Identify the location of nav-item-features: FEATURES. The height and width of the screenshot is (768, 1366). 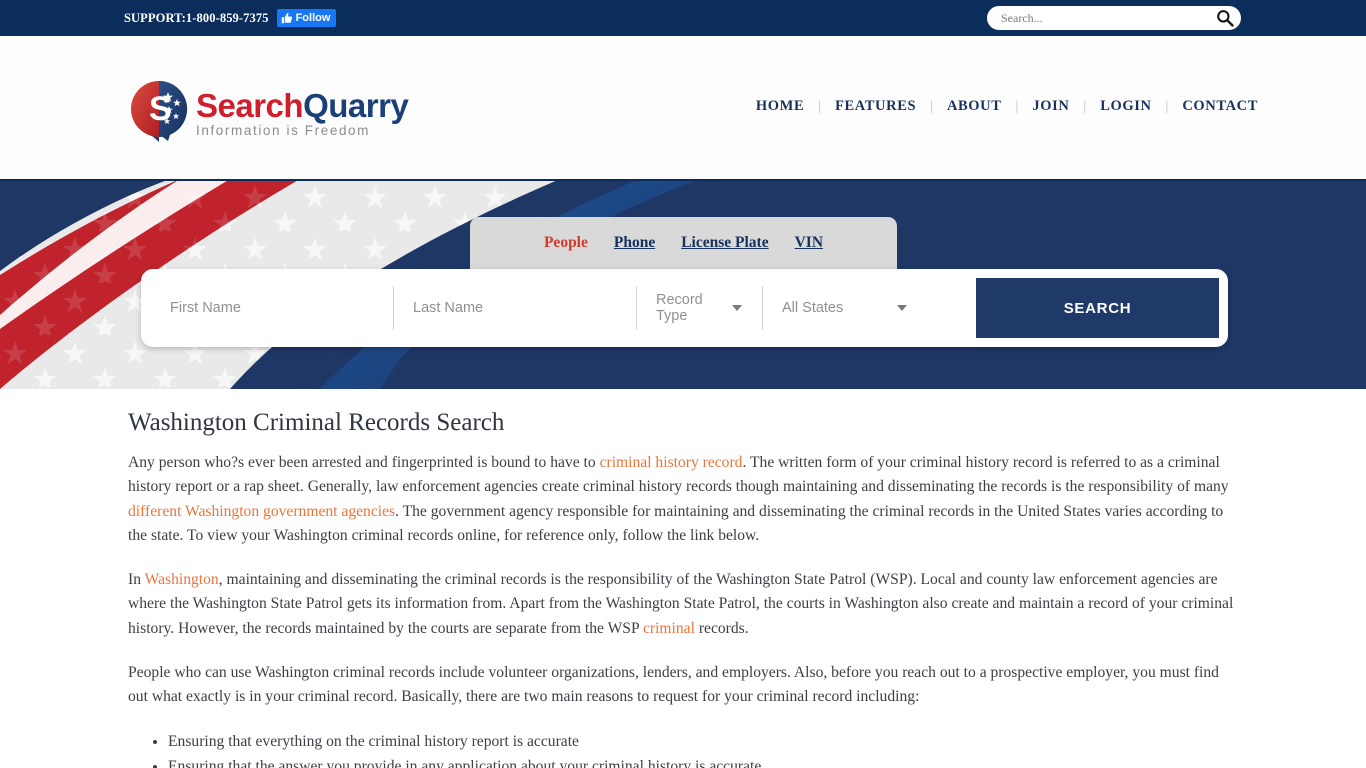
(875, 106).